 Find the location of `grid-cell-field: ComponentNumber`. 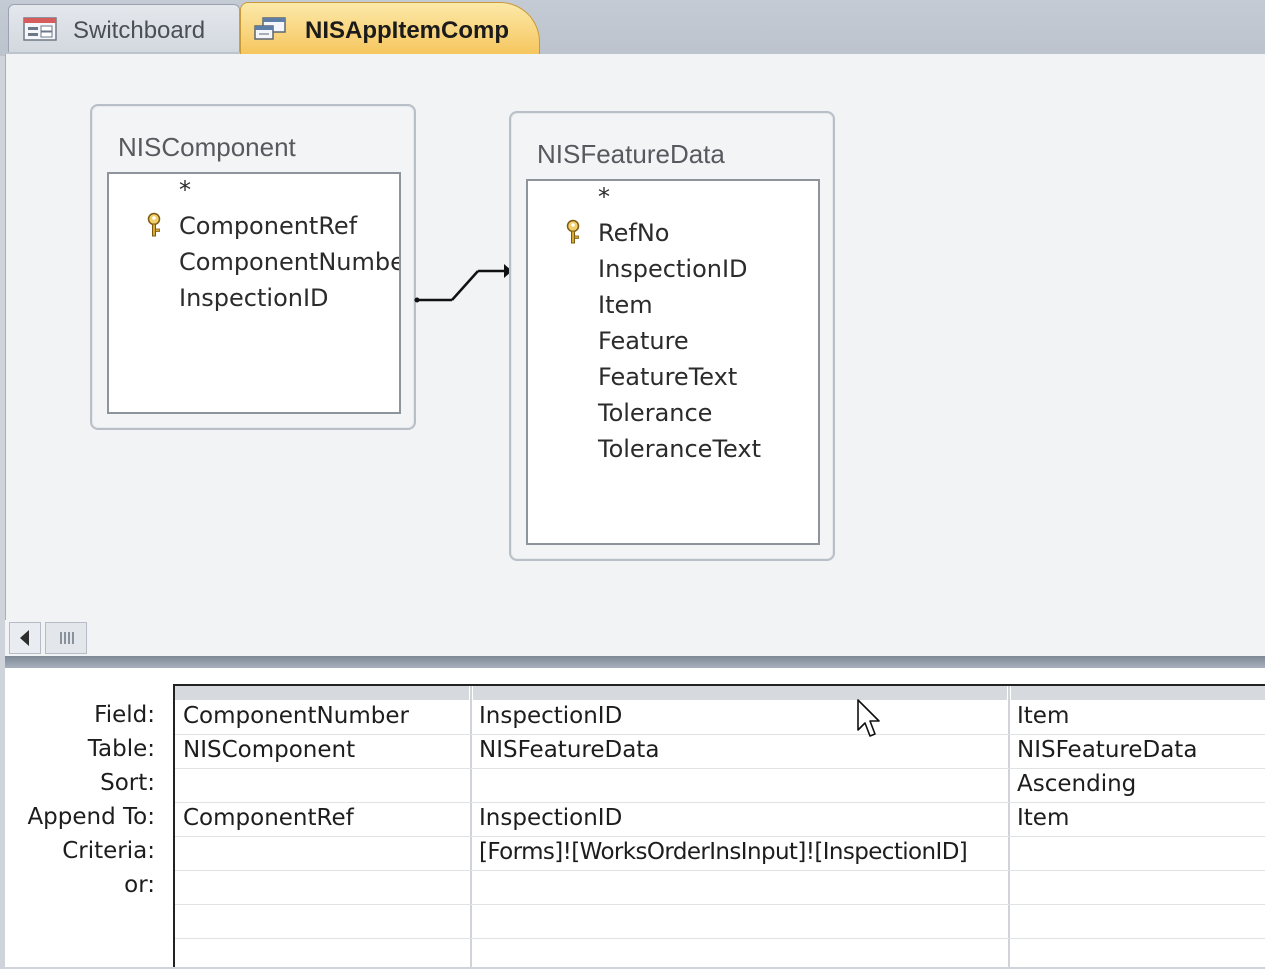

grid-cell-field: ComponentNumber is located at coordinates (296, 716).